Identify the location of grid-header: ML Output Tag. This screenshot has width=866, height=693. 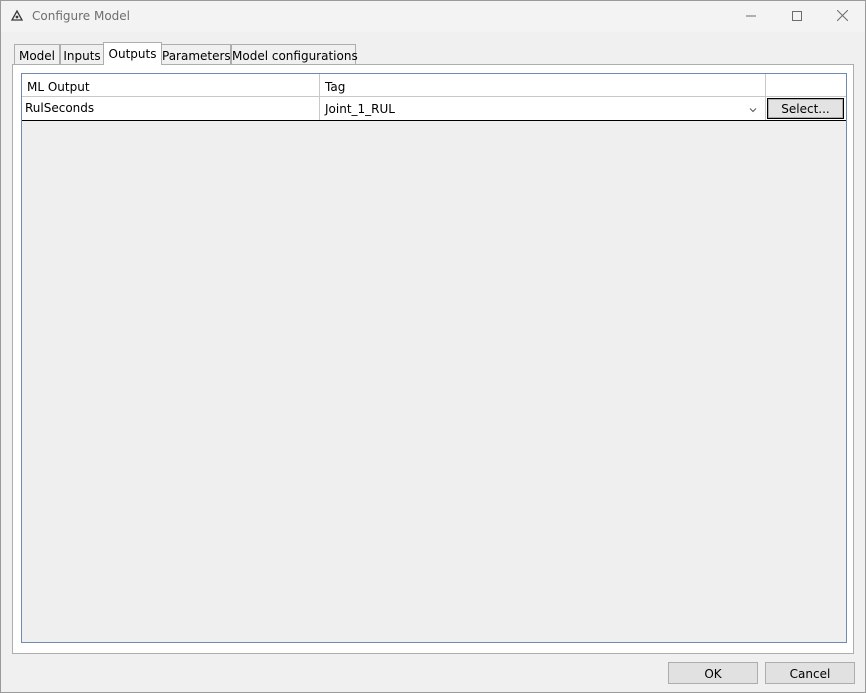
(434, 85).